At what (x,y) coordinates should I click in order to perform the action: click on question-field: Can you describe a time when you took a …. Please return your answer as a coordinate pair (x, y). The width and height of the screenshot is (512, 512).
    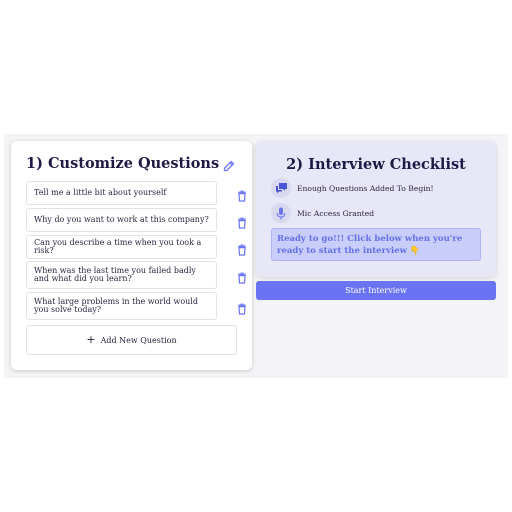
    Looking at the image, I should click on (121, 247).